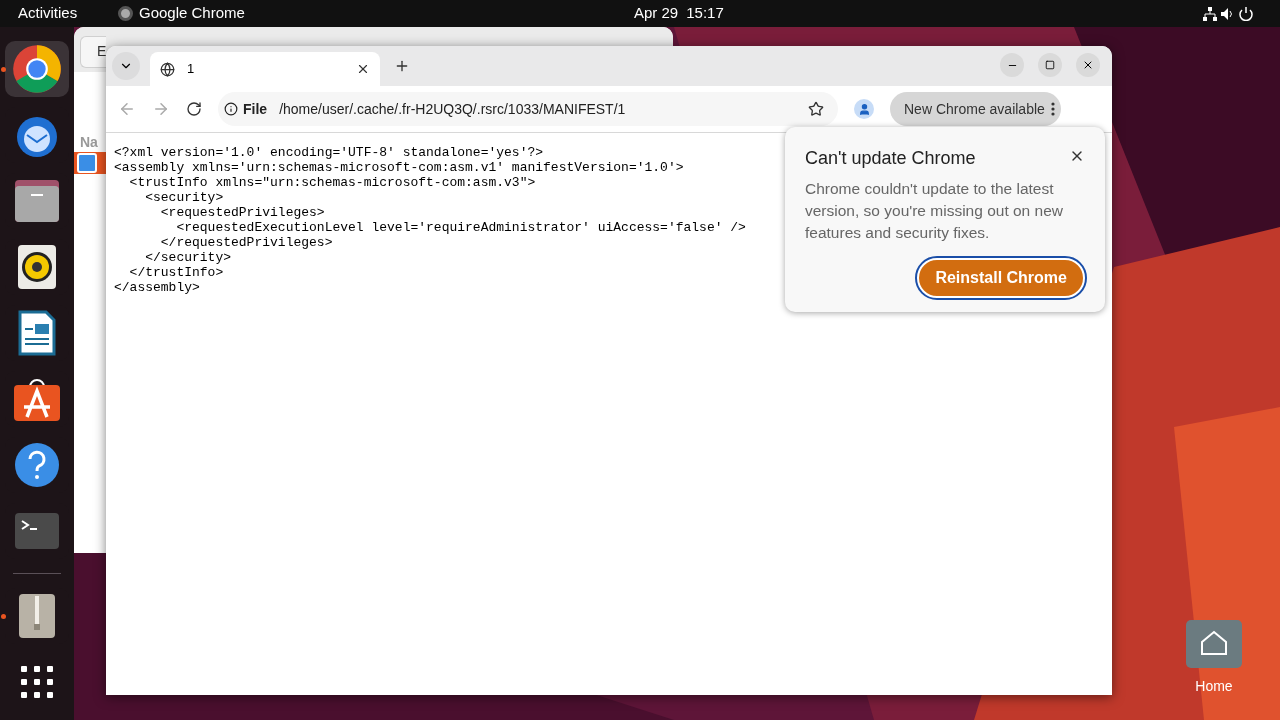 The height and width of the screenshot is (720, 1280). I want to click on code-line: </assembly>, so click(157, 287).